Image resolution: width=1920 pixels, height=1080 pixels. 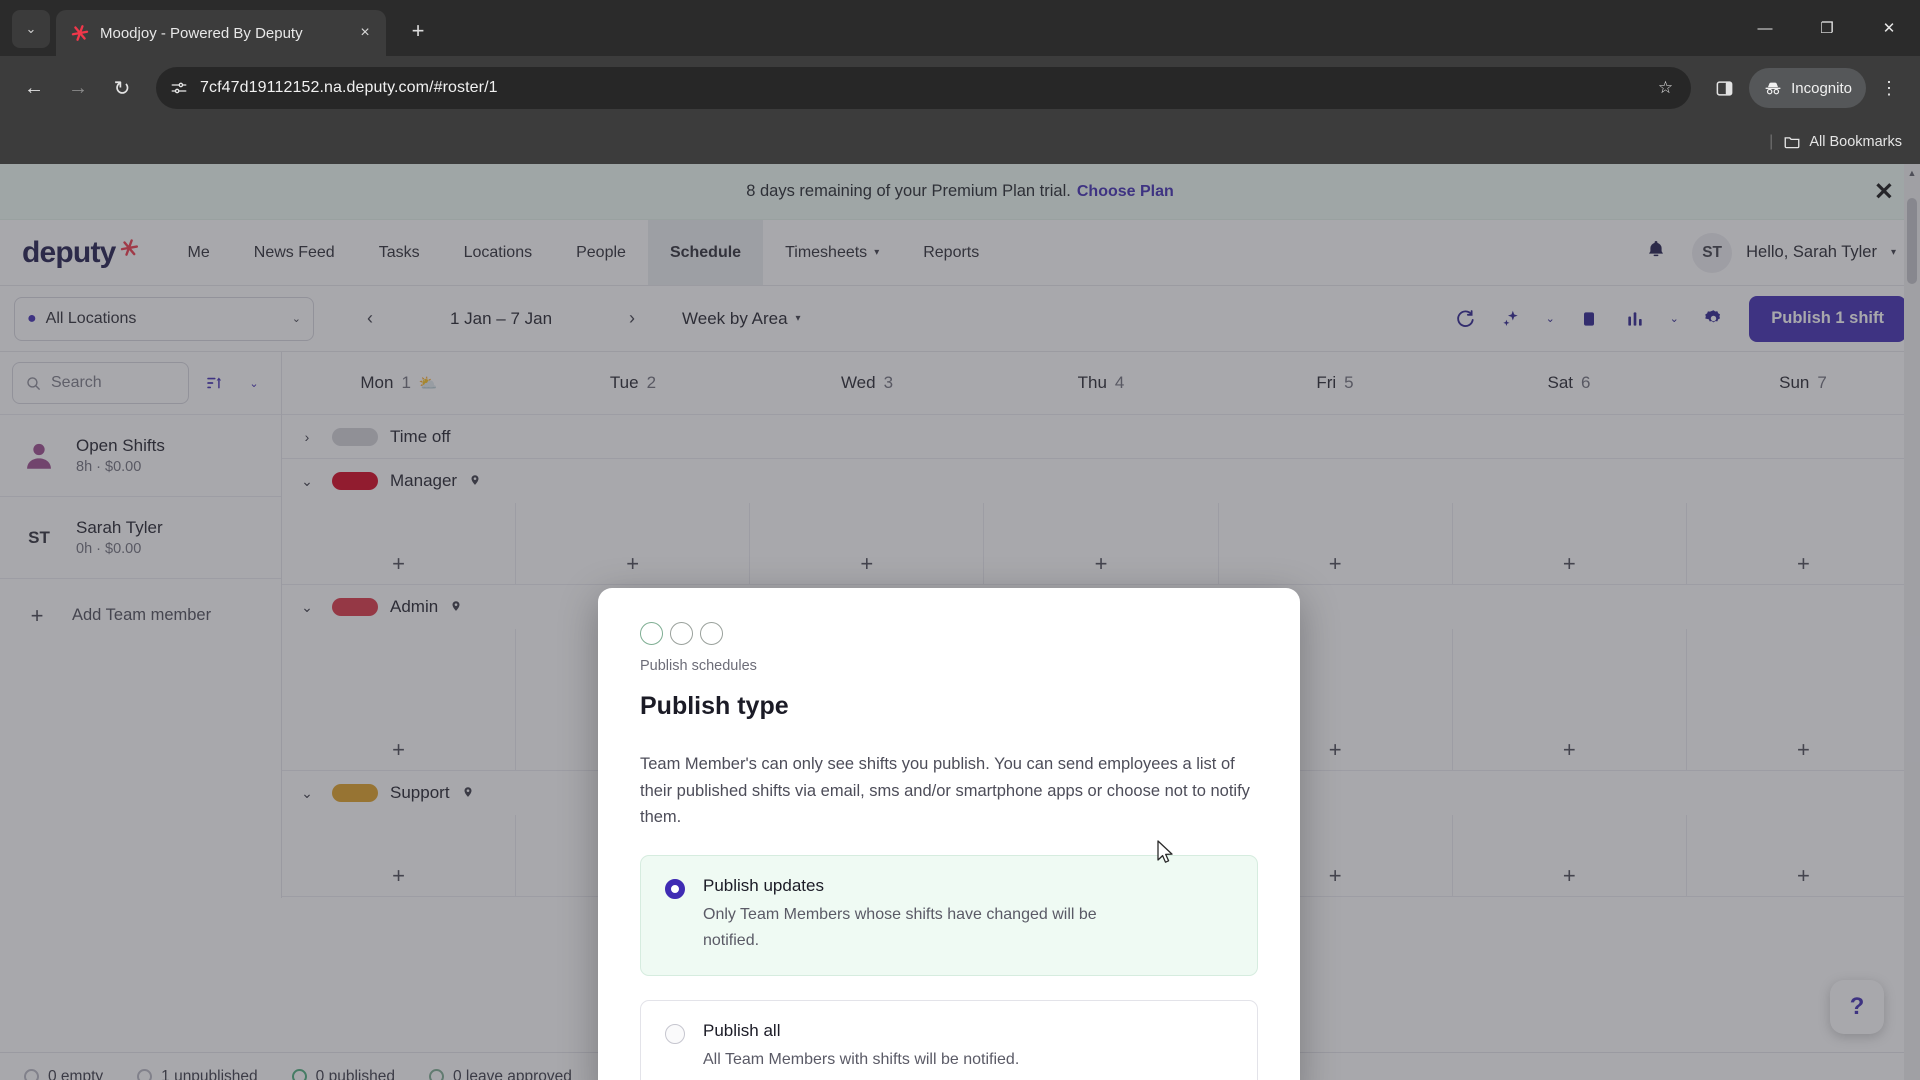 What do you see at coordinates (1165, 851) in the screenshot?
I see `mouse-cursor` at bounding box center [1165, 851].